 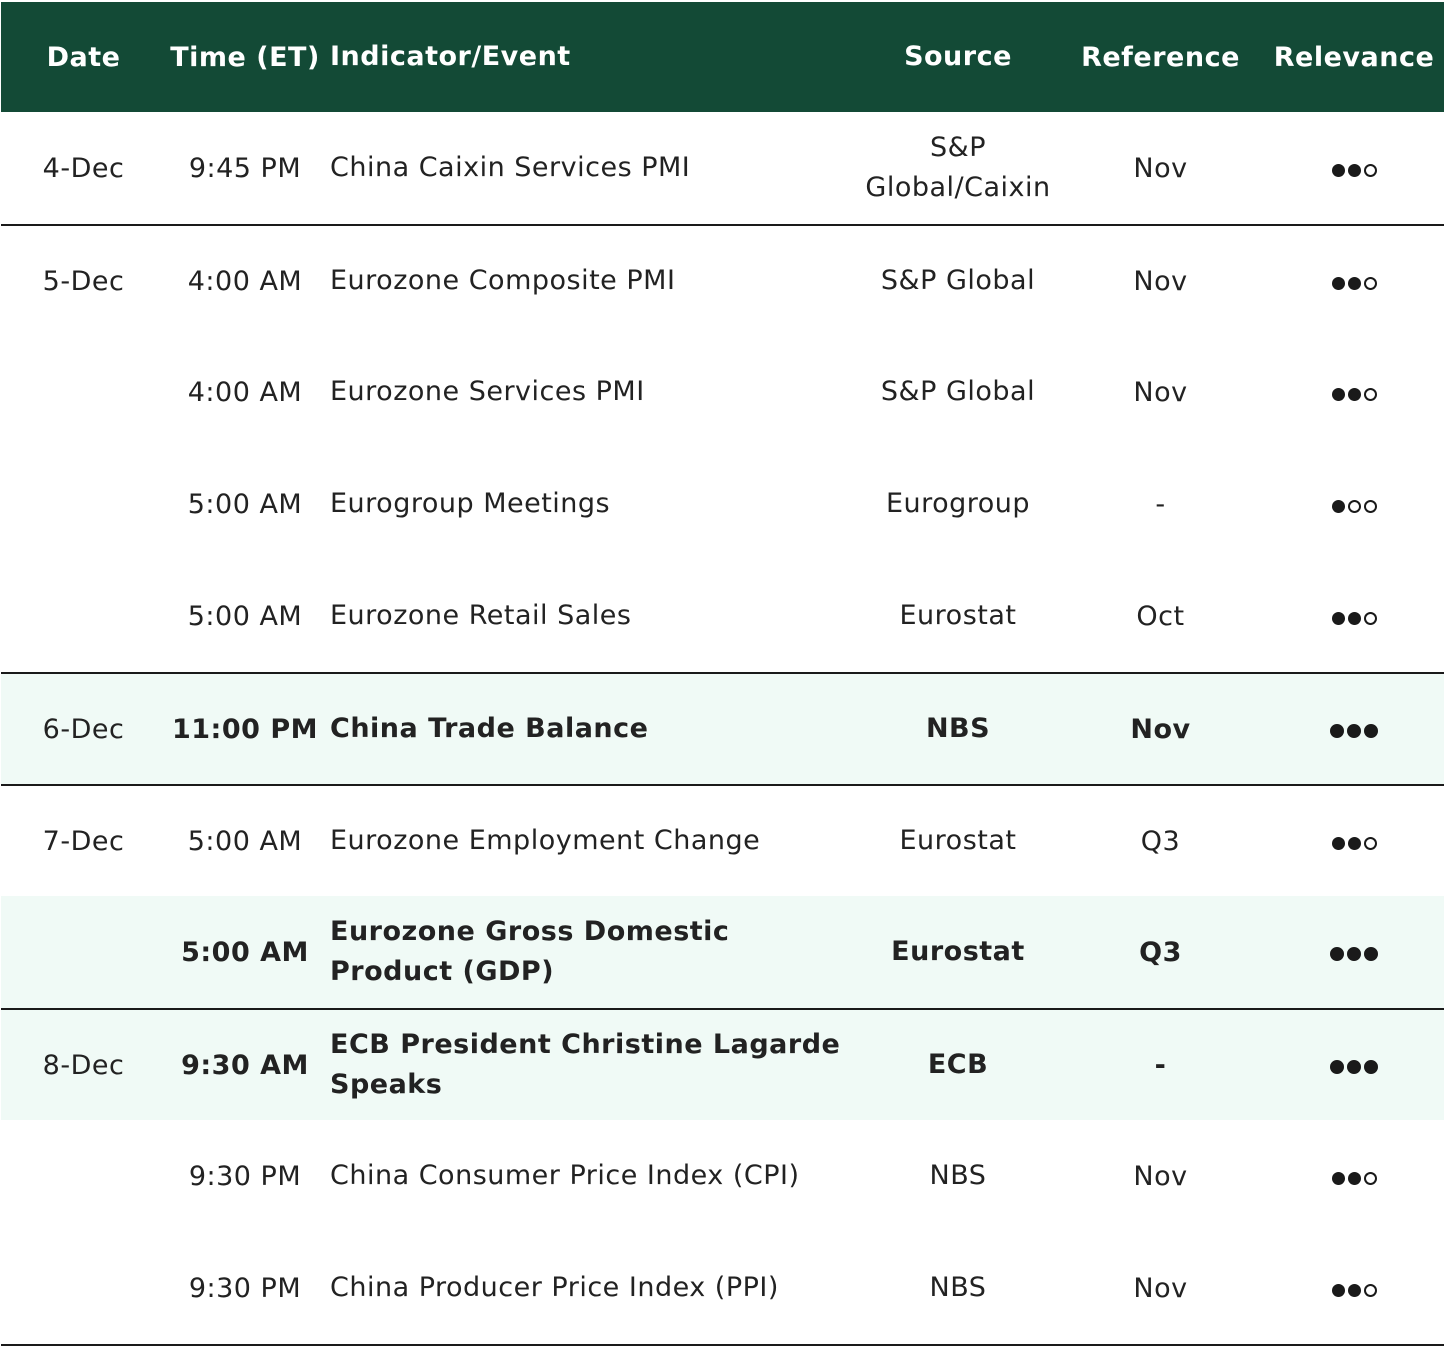 I want to click on cell-time: 9:45 PM, so click(x=245, y=168).